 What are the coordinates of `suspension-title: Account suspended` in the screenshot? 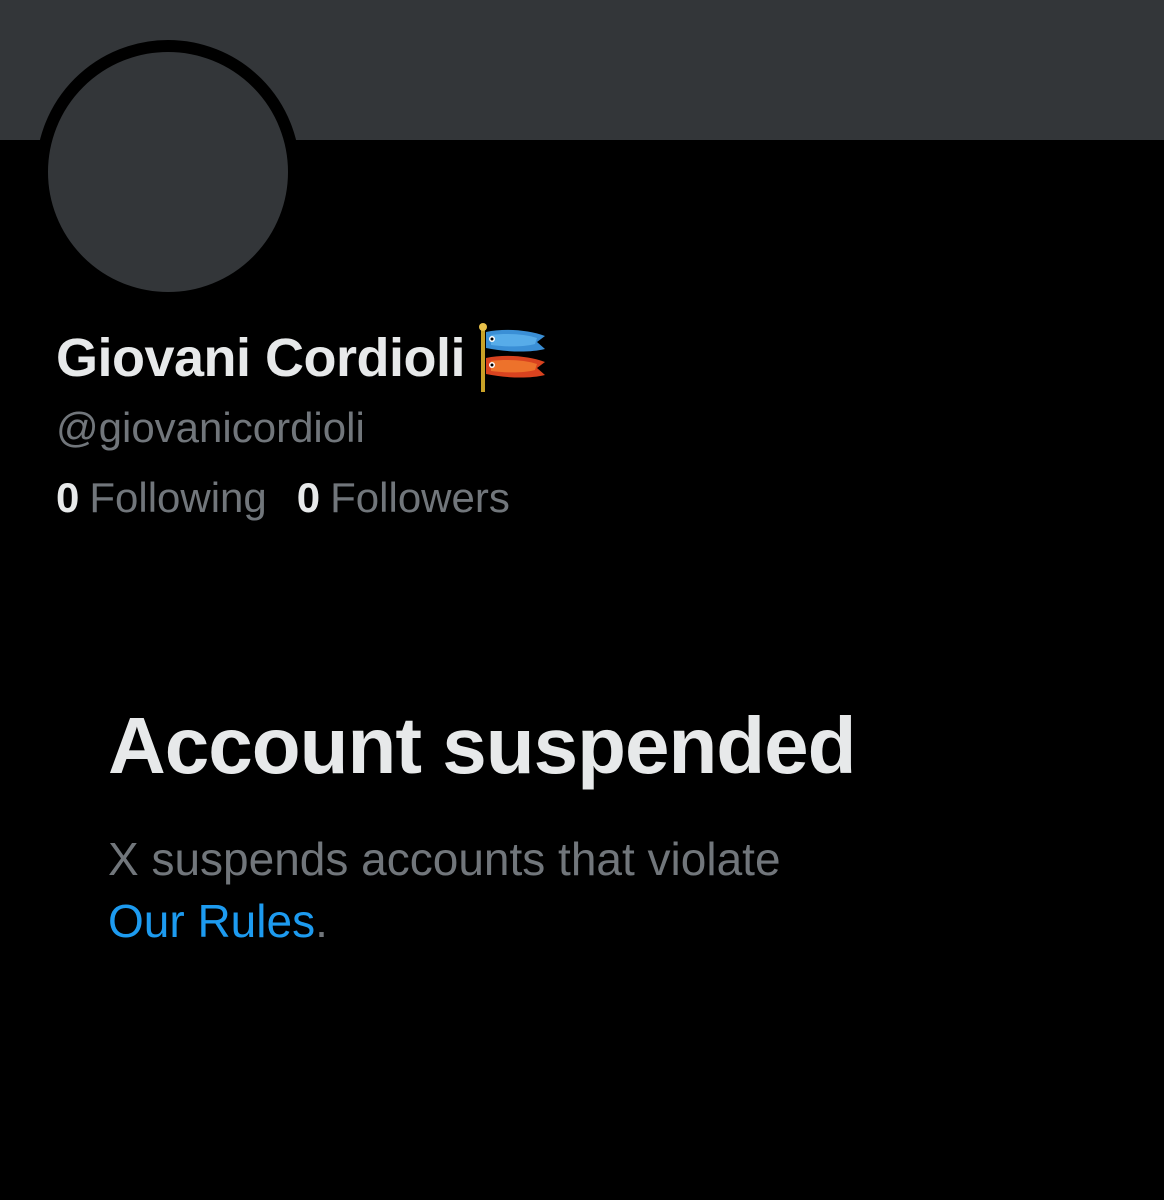 It's located at (482, 745).